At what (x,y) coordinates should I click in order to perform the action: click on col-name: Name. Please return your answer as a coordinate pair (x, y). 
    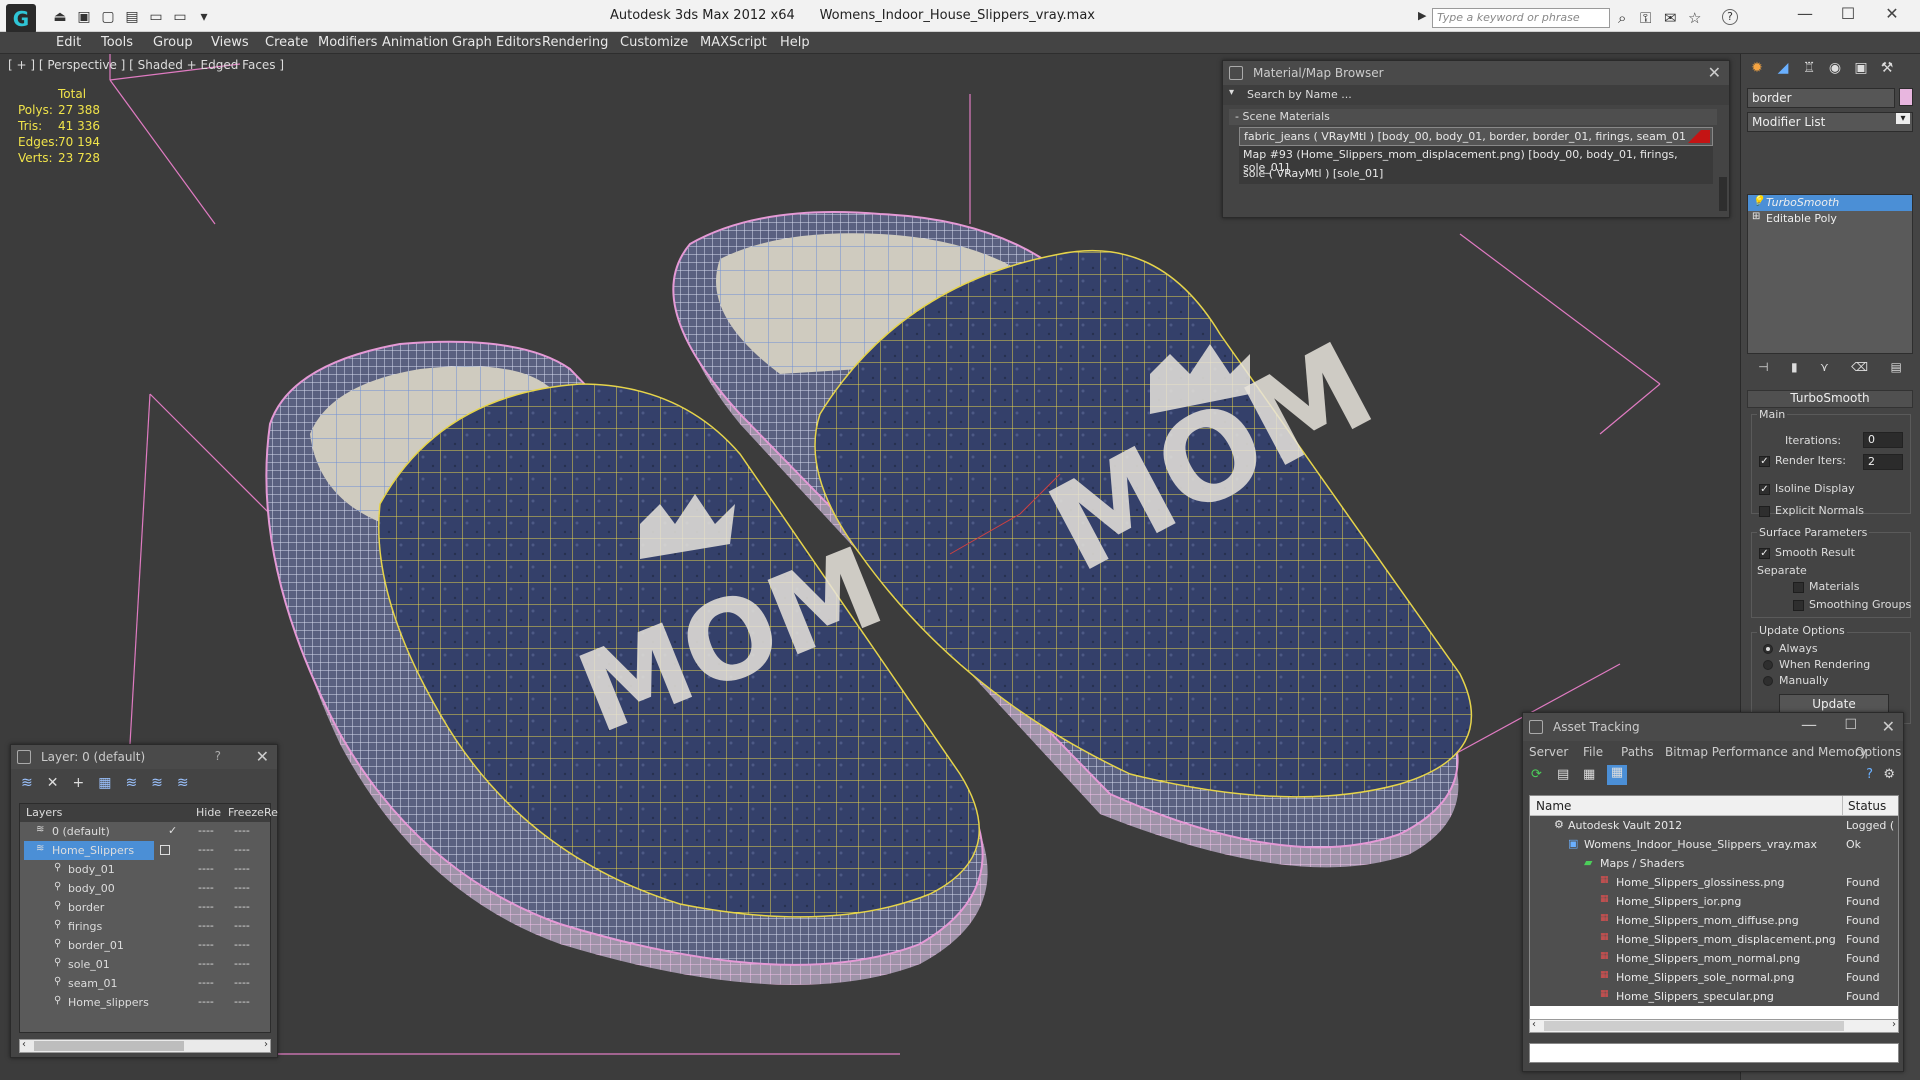
    Looking at the image, I should click on (1553, 806).